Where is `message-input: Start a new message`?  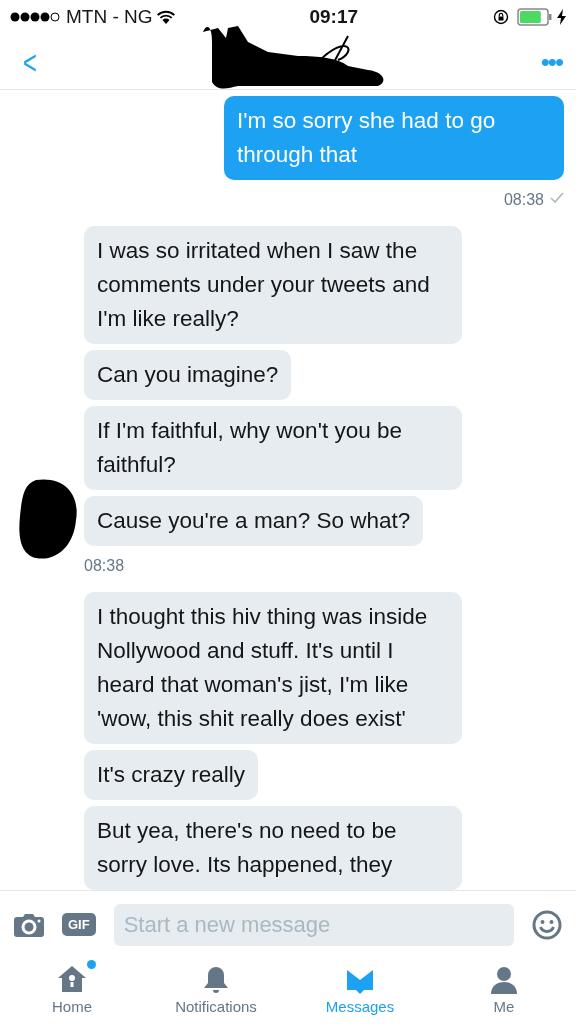
message-input: Start a new message is located at coordinates (313, 924).